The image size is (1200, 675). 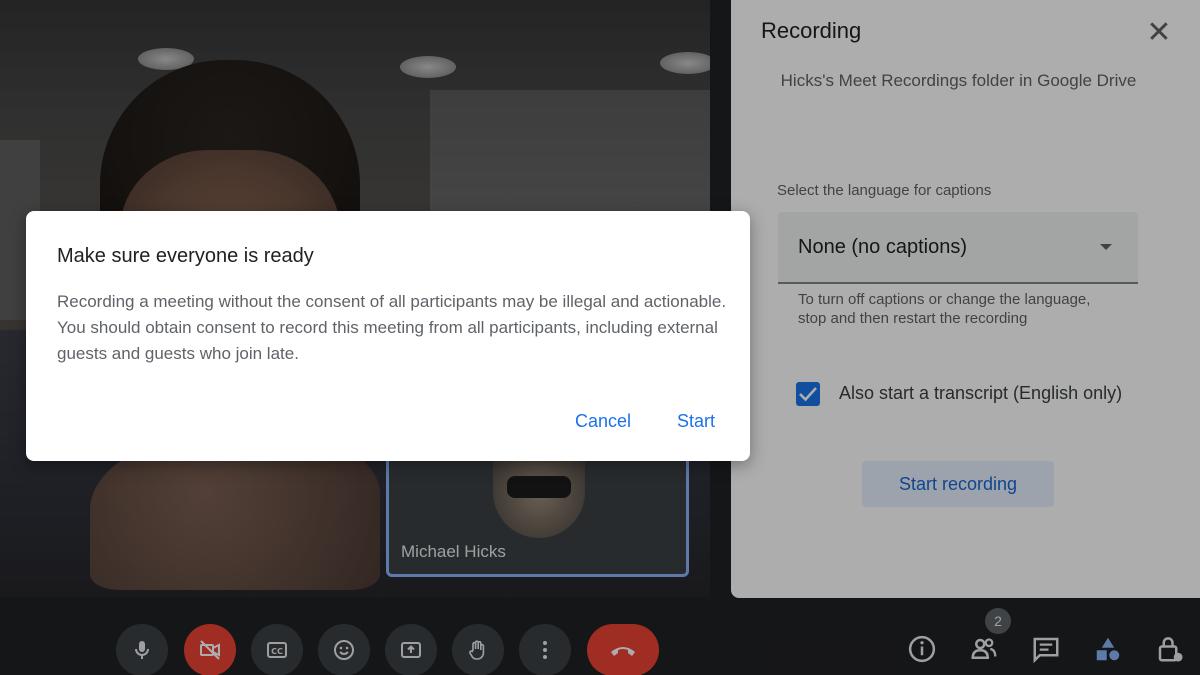 I want to click on start-button: Start, so click(x=696, y=421).